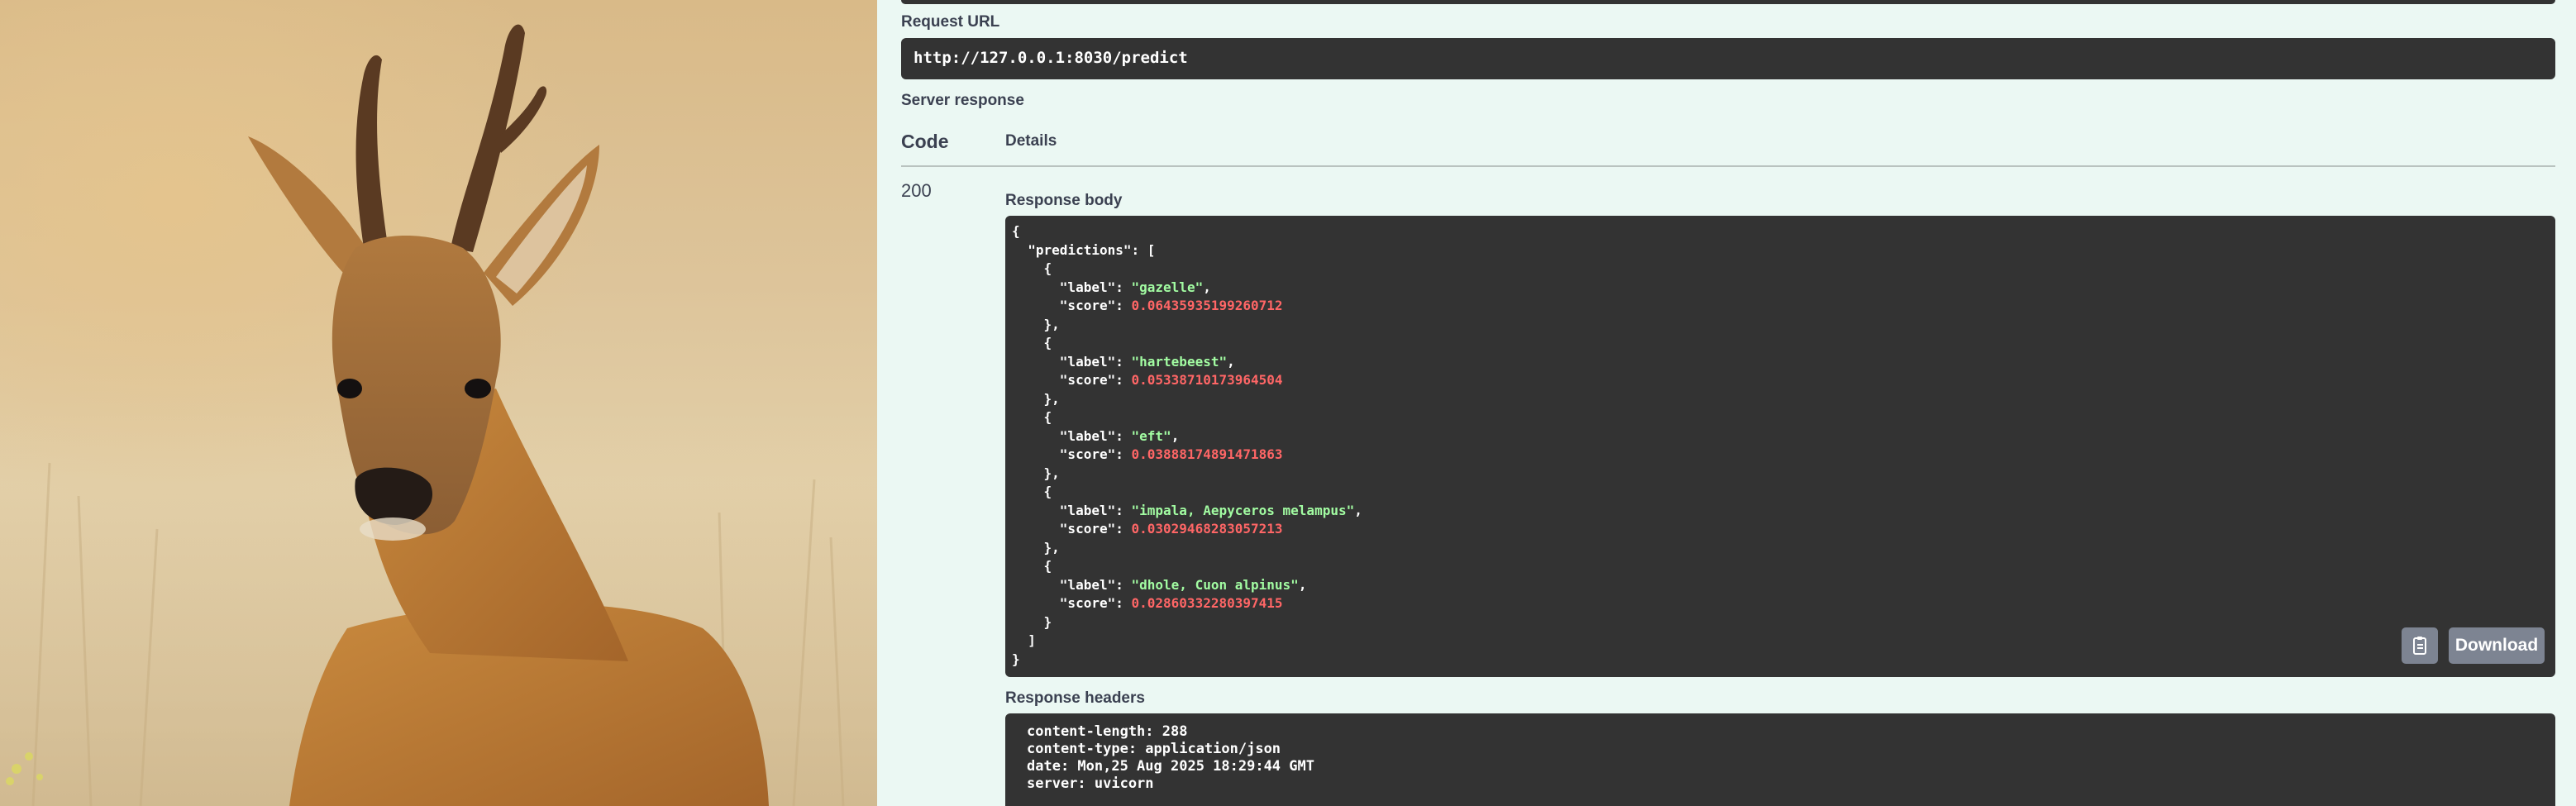 The image size is (2576, 806). What do you see at coordinates (950, 22) in the screenshot?
I see `request-url-label: Request URL` at bounding box center [950, 22].